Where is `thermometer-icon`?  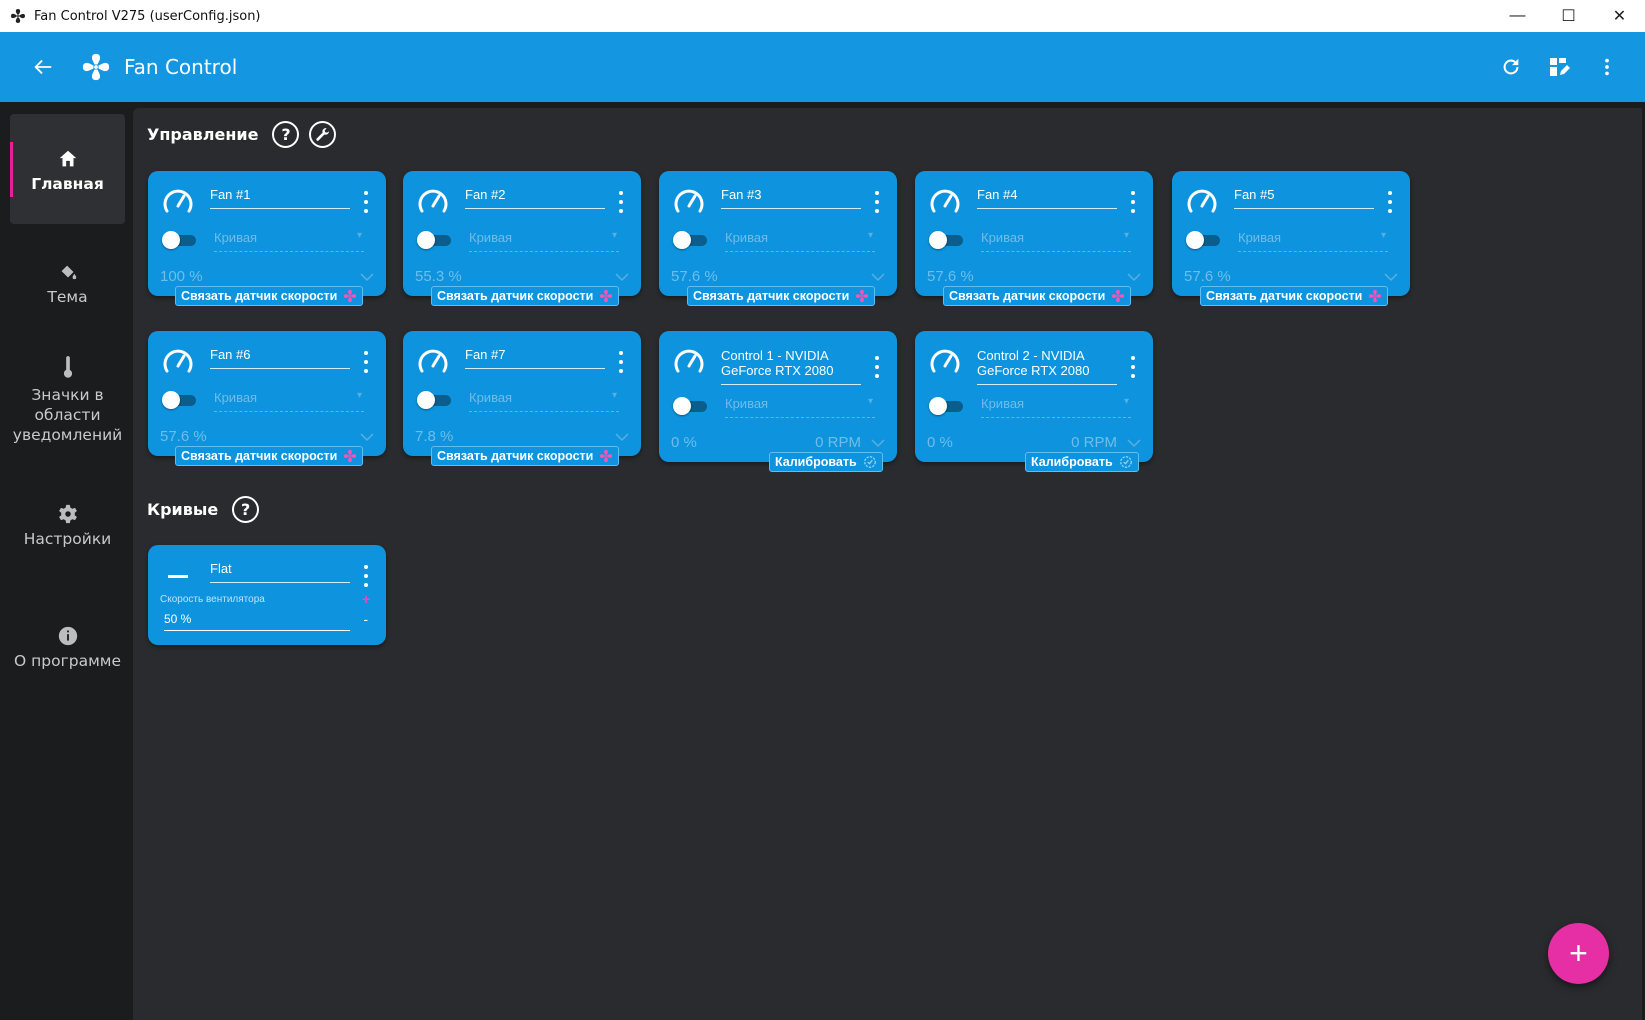
thermometer-icon is located at coordinates (68, 368).